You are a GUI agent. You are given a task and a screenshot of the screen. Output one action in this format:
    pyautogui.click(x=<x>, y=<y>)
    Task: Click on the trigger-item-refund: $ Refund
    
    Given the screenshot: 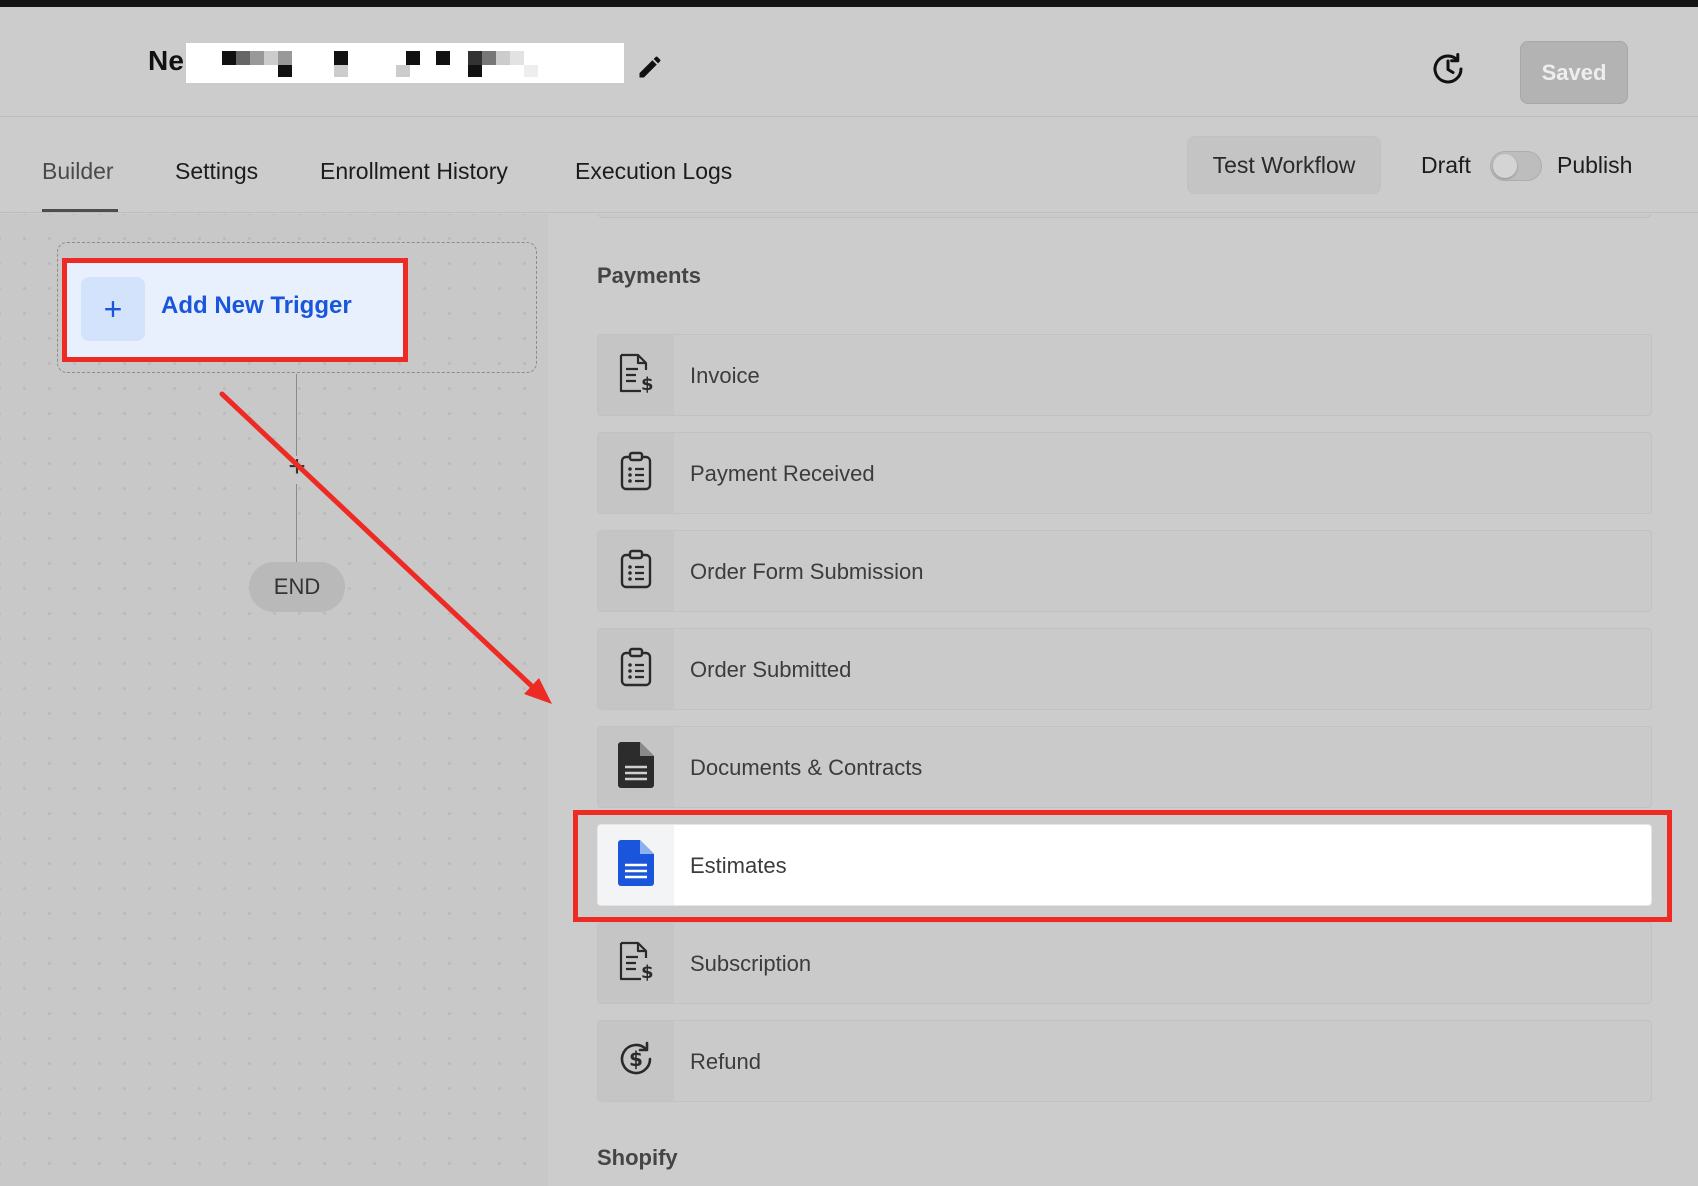 What is the action you would take?
    pyautogui.click(x=1124, y=1061)
    